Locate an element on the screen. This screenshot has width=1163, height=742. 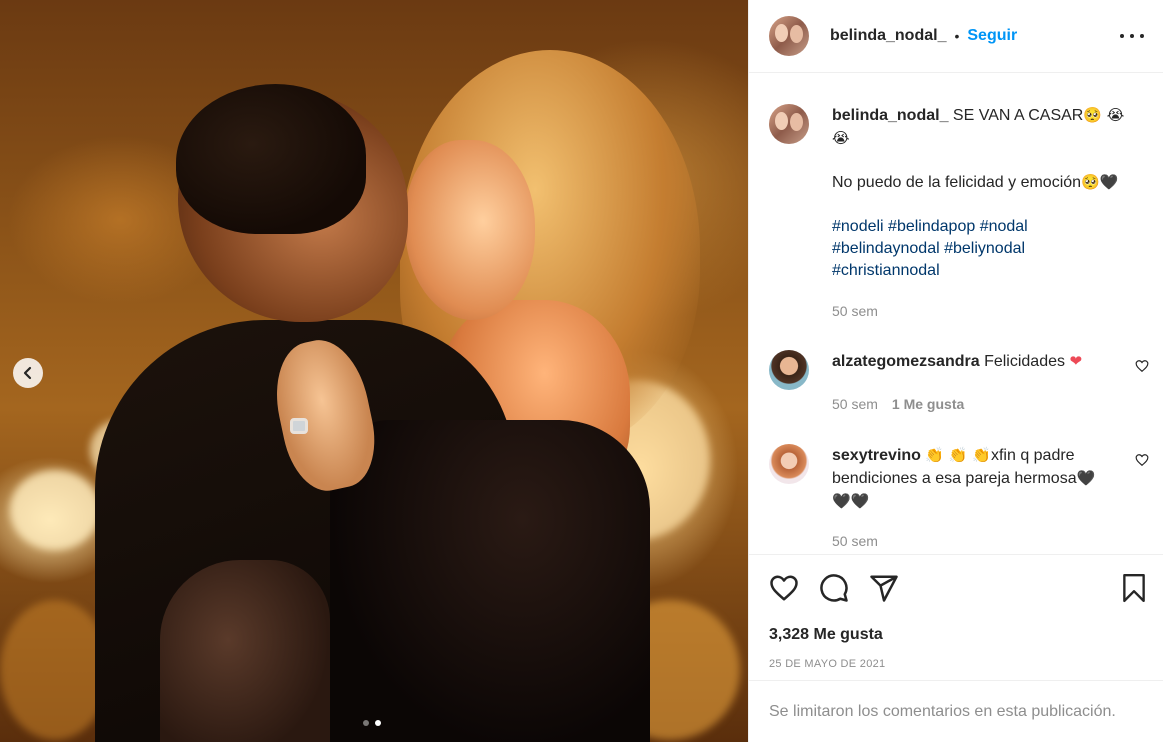
share-icon is located at coordinates (884, 588).